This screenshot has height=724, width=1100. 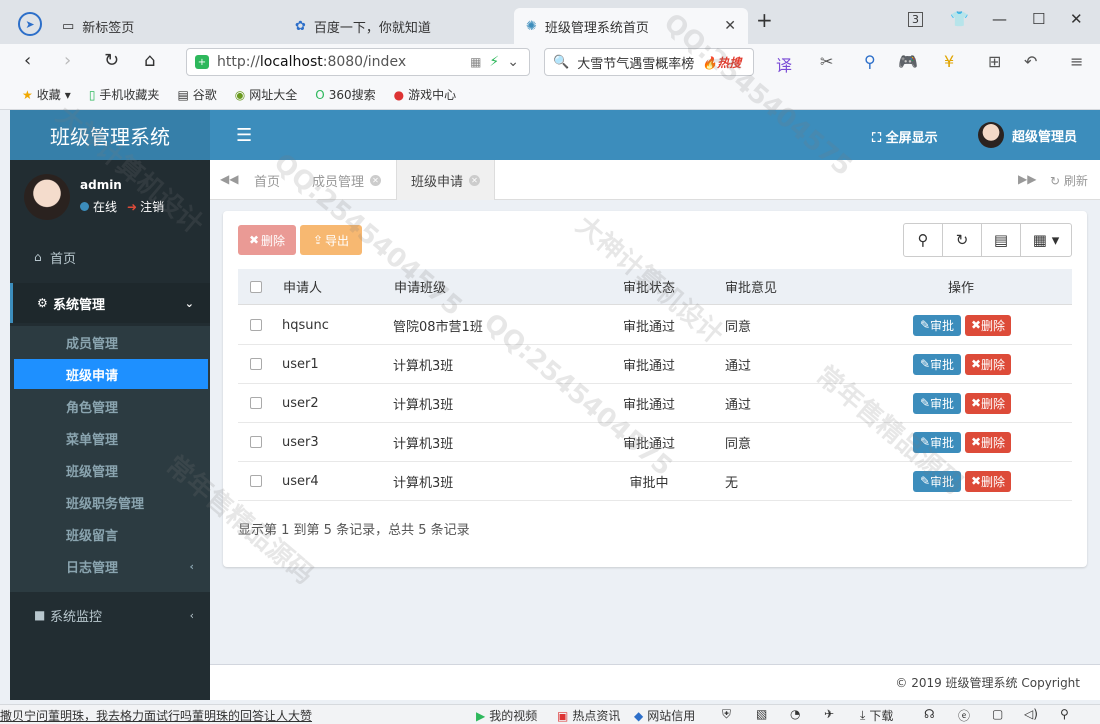 I want to click on zoom-icon: ⚲, so click(x=1064, y=714).